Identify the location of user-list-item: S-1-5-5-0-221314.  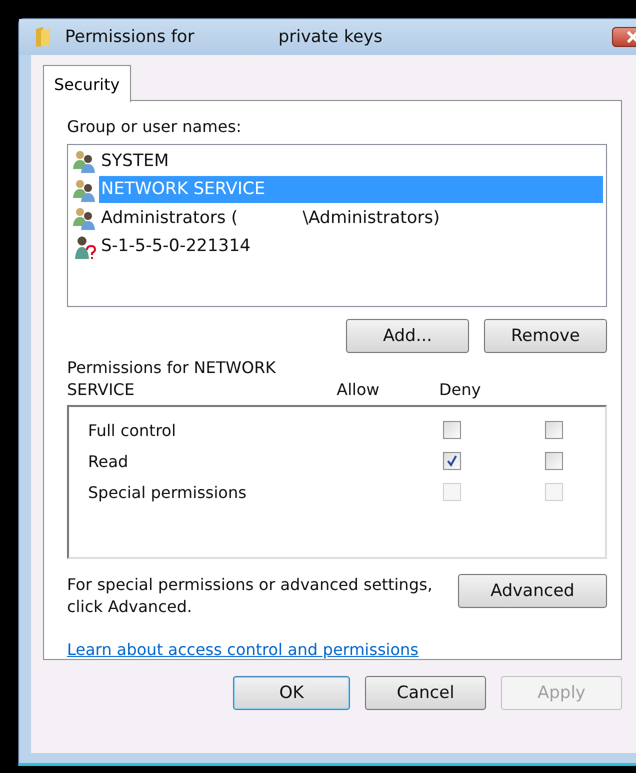
(351, 246).